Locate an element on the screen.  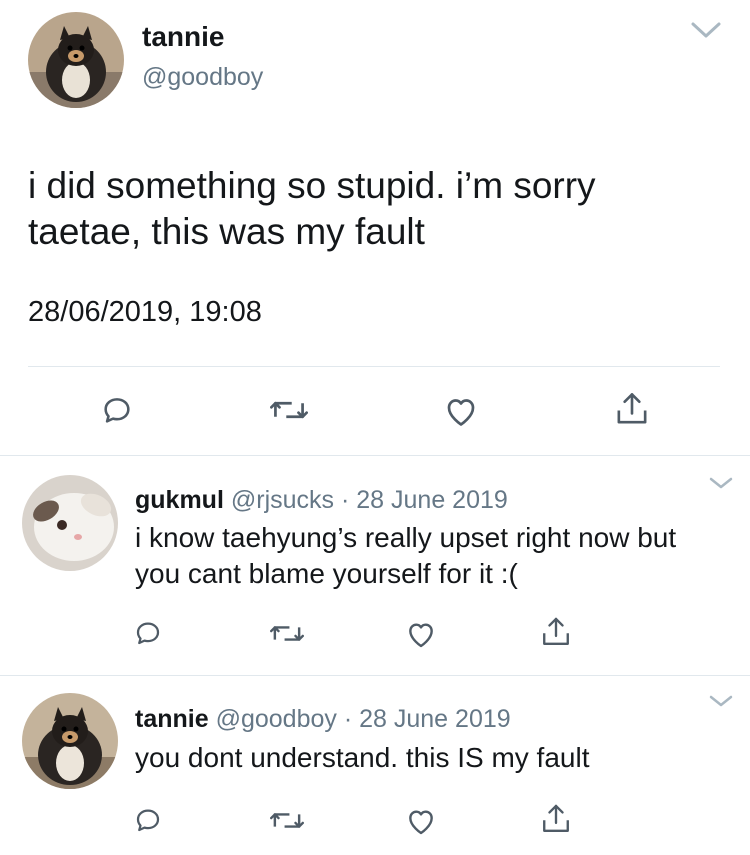
reply-handle: @goodboy is located at coordinates (276, 719).